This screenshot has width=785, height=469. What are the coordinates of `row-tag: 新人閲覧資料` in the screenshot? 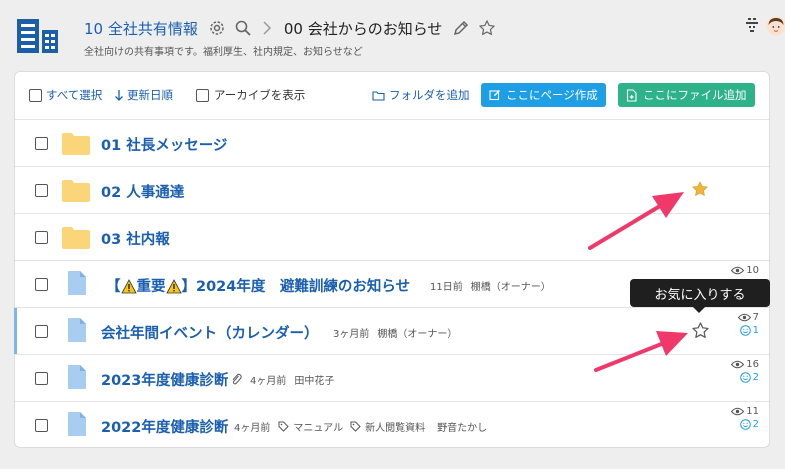 It's located at (395, 426).